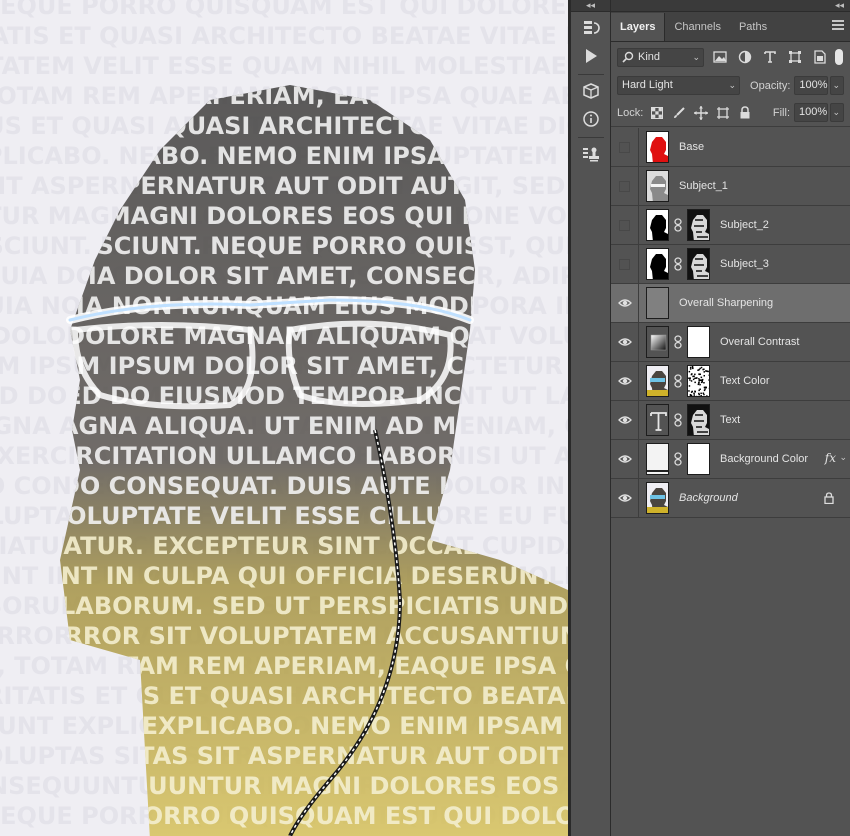 Image resolution: width=850 pixels, height=836 pixels. What do you see at coordinates (591, 154) in the screenshot?
I see `clone-source-icon` at bounding box center [591, 154].